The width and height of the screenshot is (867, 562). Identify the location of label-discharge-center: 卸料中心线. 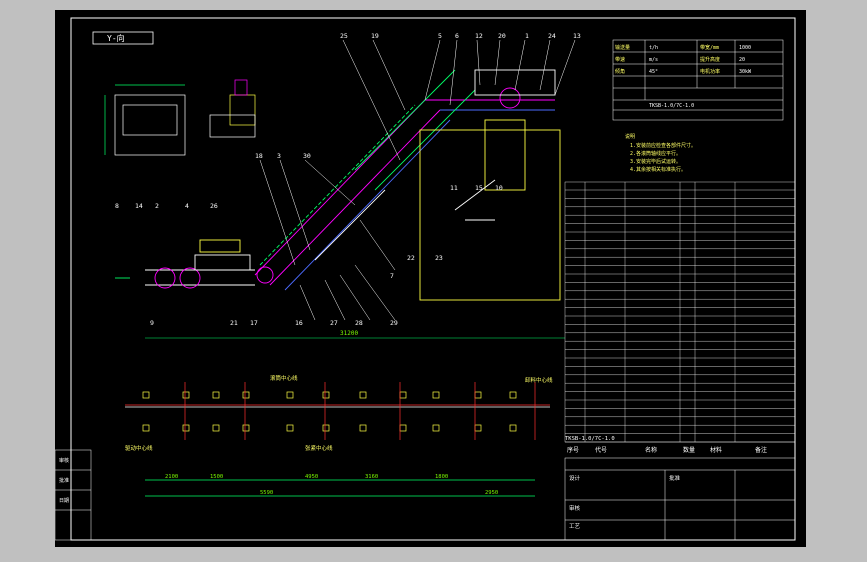
(539, 380).